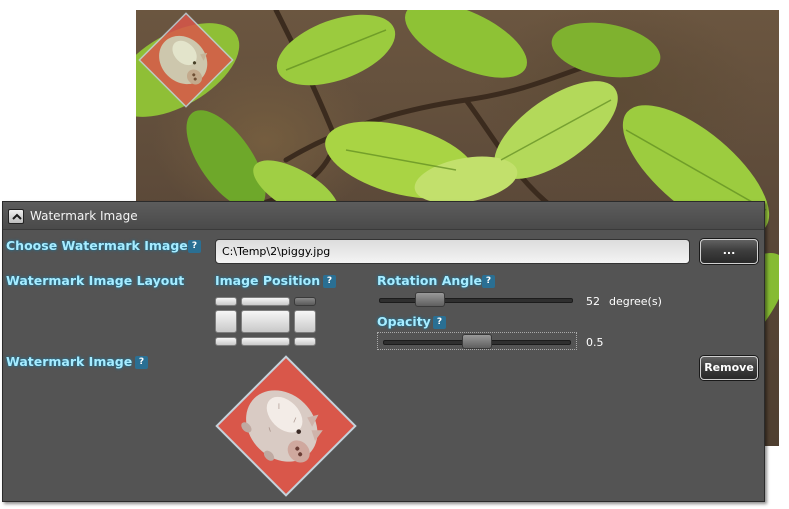 Image resolution: width=789 pixels, height=509 pixels. I want to click on position-center, so click(265, 321).